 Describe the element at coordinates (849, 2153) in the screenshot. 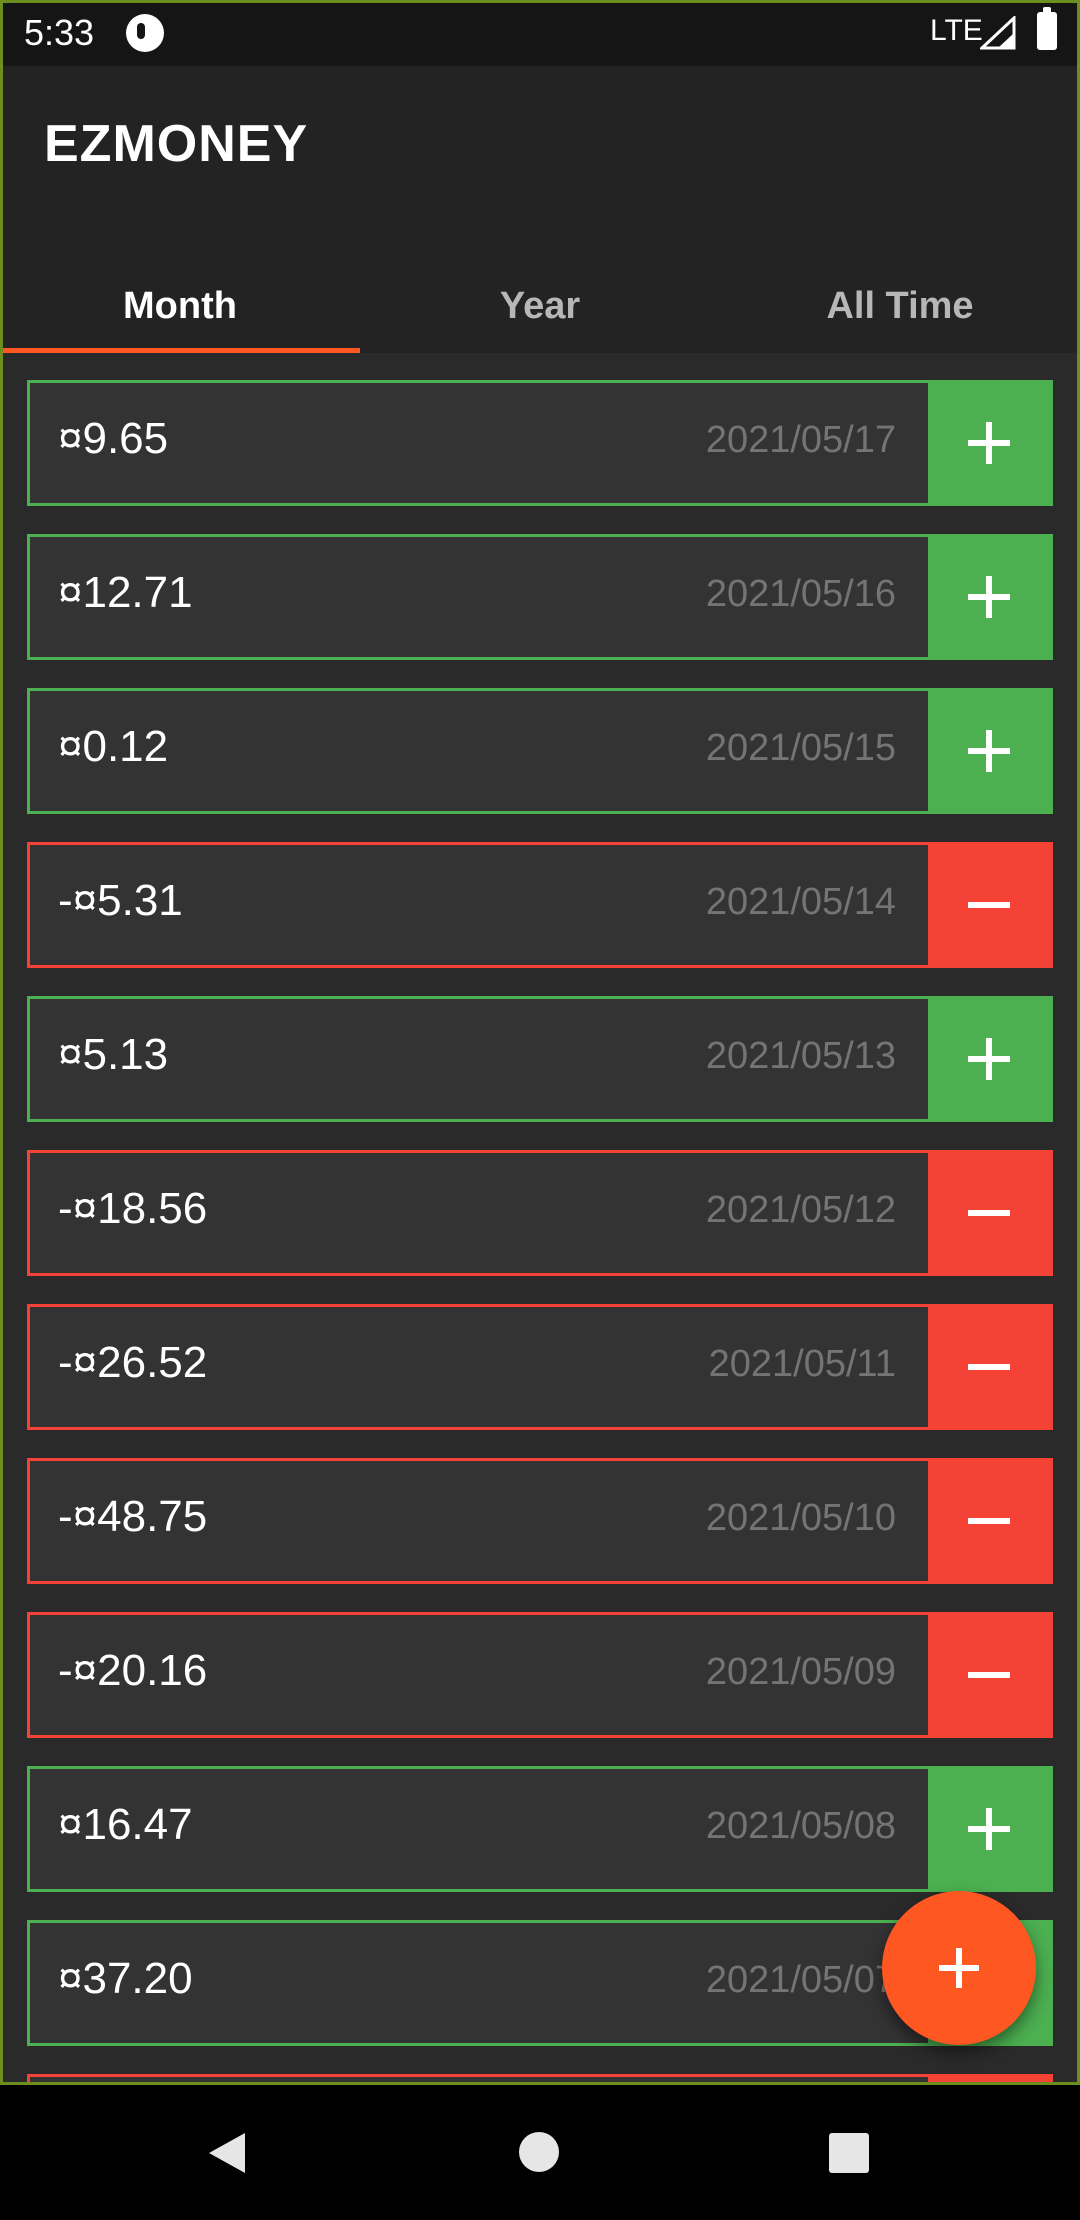

I see `recents-icon` at that location.